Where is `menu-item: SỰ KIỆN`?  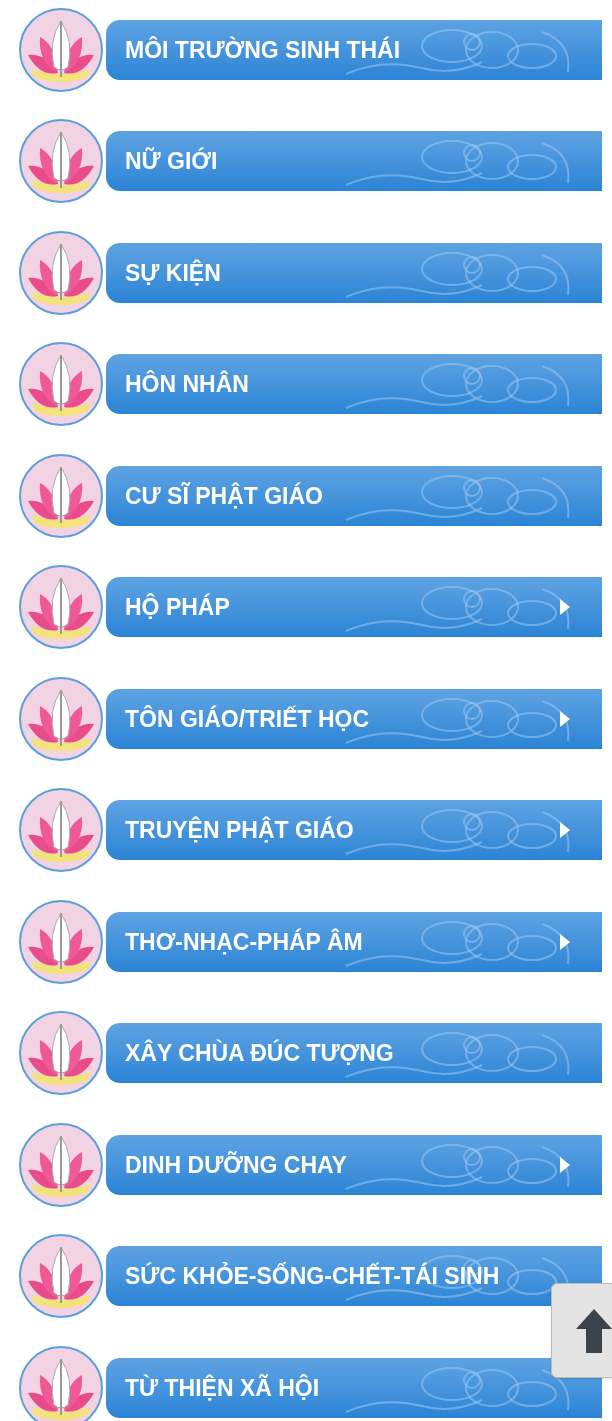 menu-item: SỰ KIỆN is located at coordinates (354, 272).